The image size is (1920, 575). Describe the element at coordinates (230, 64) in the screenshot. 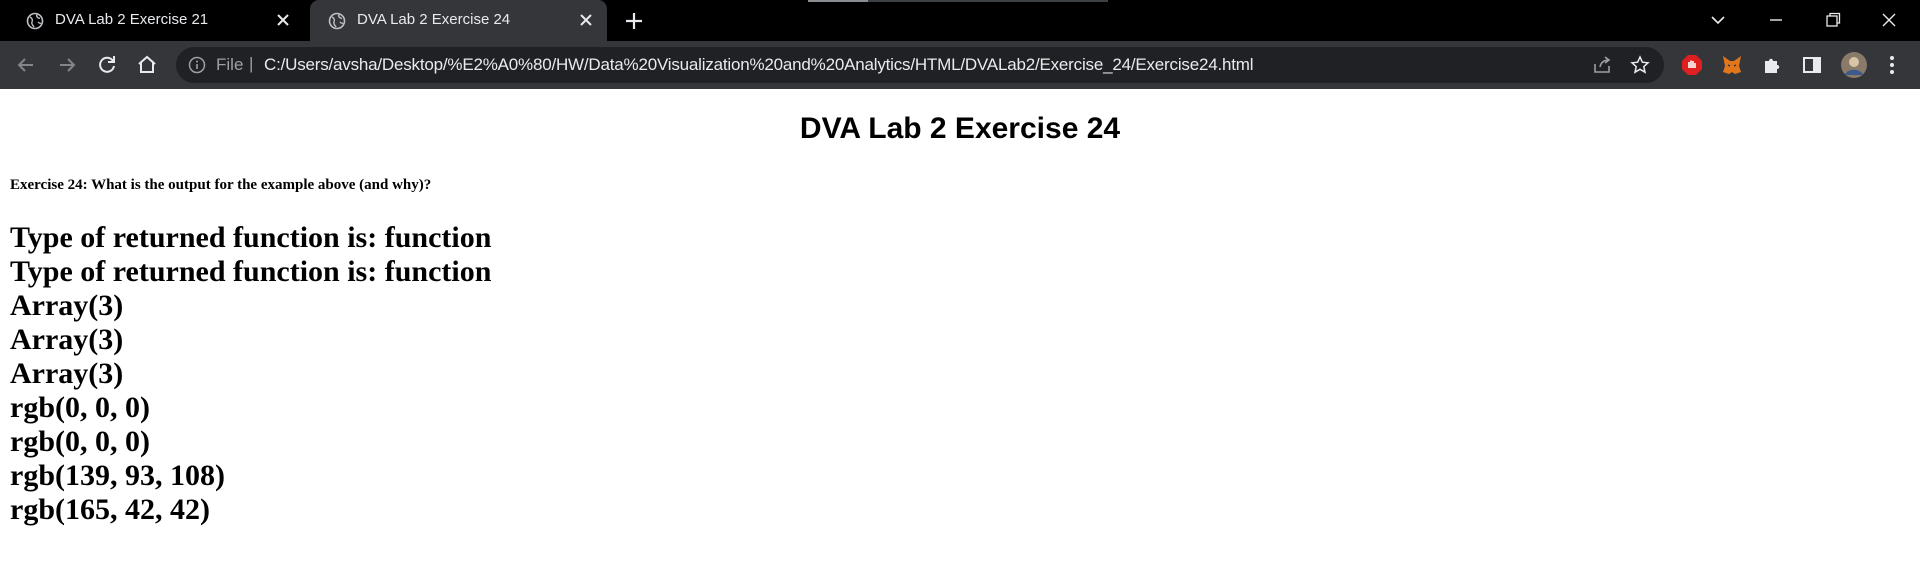

I see `scheme-label: File` at that location.